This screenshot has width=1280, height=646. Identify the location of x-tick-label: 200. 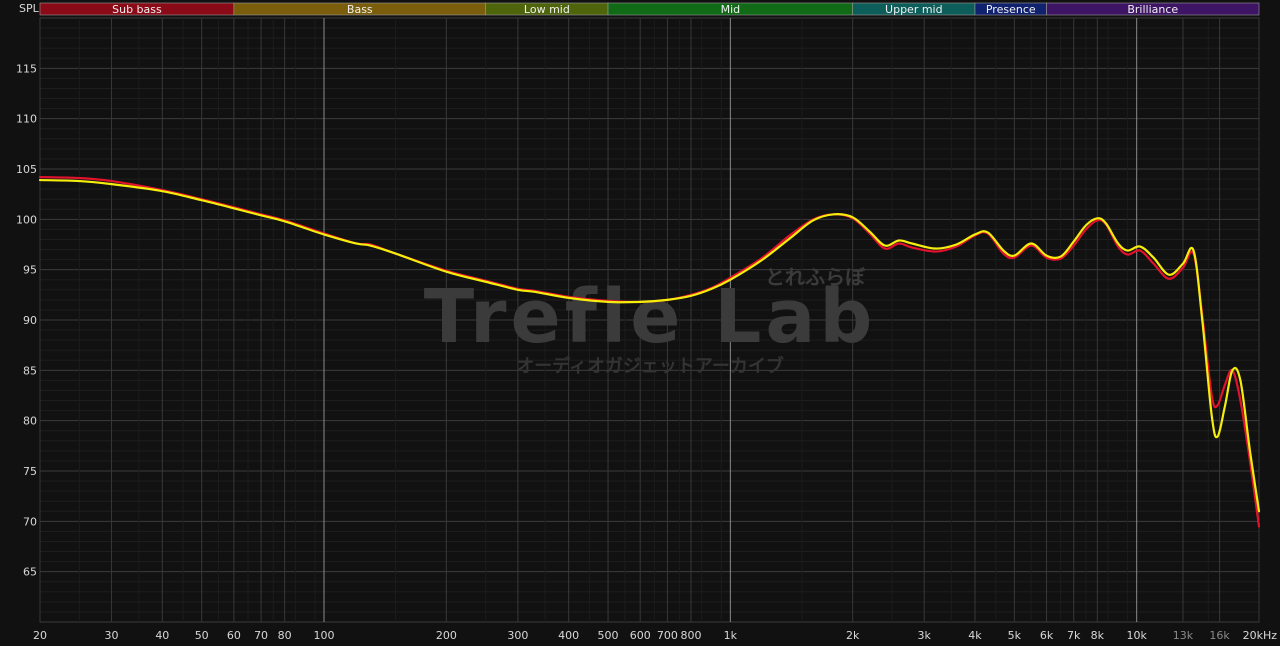
(446, 635).